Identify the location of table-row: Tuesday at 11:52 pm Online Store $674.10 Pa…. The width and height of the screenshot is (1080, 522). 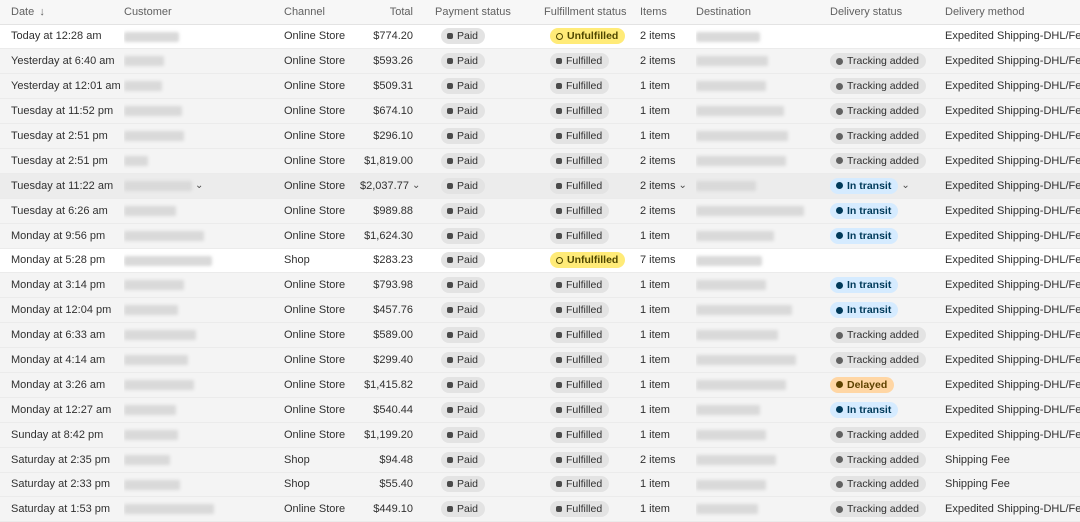
(540, 111).